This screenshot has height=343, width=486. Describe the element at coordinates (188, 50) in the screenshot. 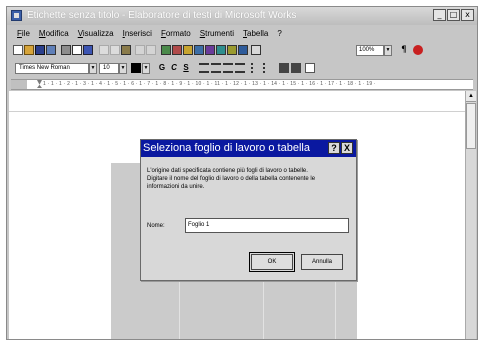

I see `insert-clipart-icon` at that location.